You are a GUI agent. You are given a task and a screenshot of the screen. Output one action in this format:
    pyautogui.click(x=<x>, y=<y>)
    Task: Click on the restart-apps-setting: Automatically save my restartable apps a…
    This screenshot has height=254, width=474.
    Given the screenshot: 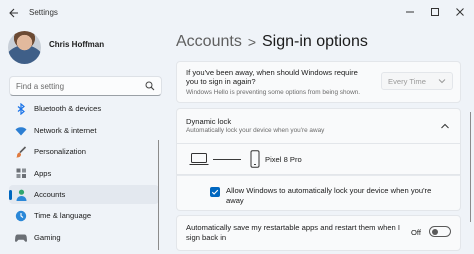 What is the action you would take?
    pyautogui.click(x=318, y=233)
    